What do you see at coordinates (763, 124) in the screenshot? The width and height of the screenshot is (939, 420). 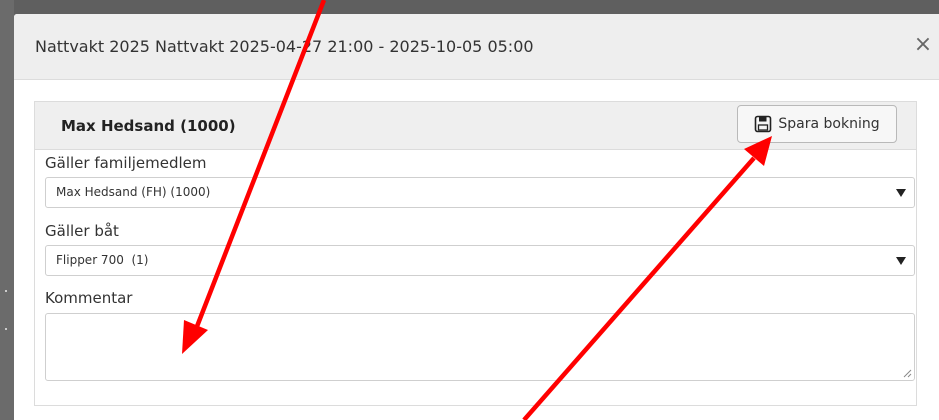 I see `floppy-disk-icon` at bounding box center [763, 124].